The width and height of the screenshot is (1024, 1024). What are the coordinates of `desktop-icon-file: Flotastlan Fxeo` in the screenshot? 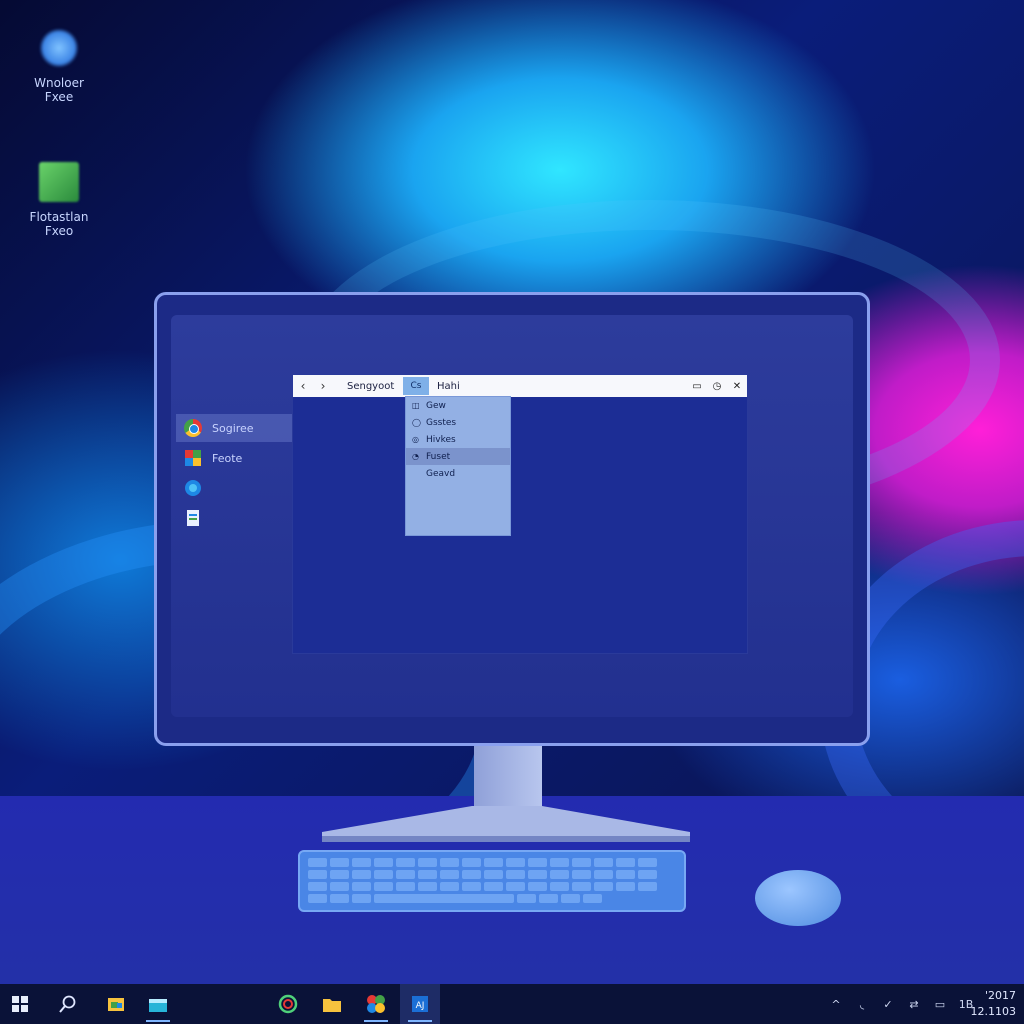 It's located at (59, 200).